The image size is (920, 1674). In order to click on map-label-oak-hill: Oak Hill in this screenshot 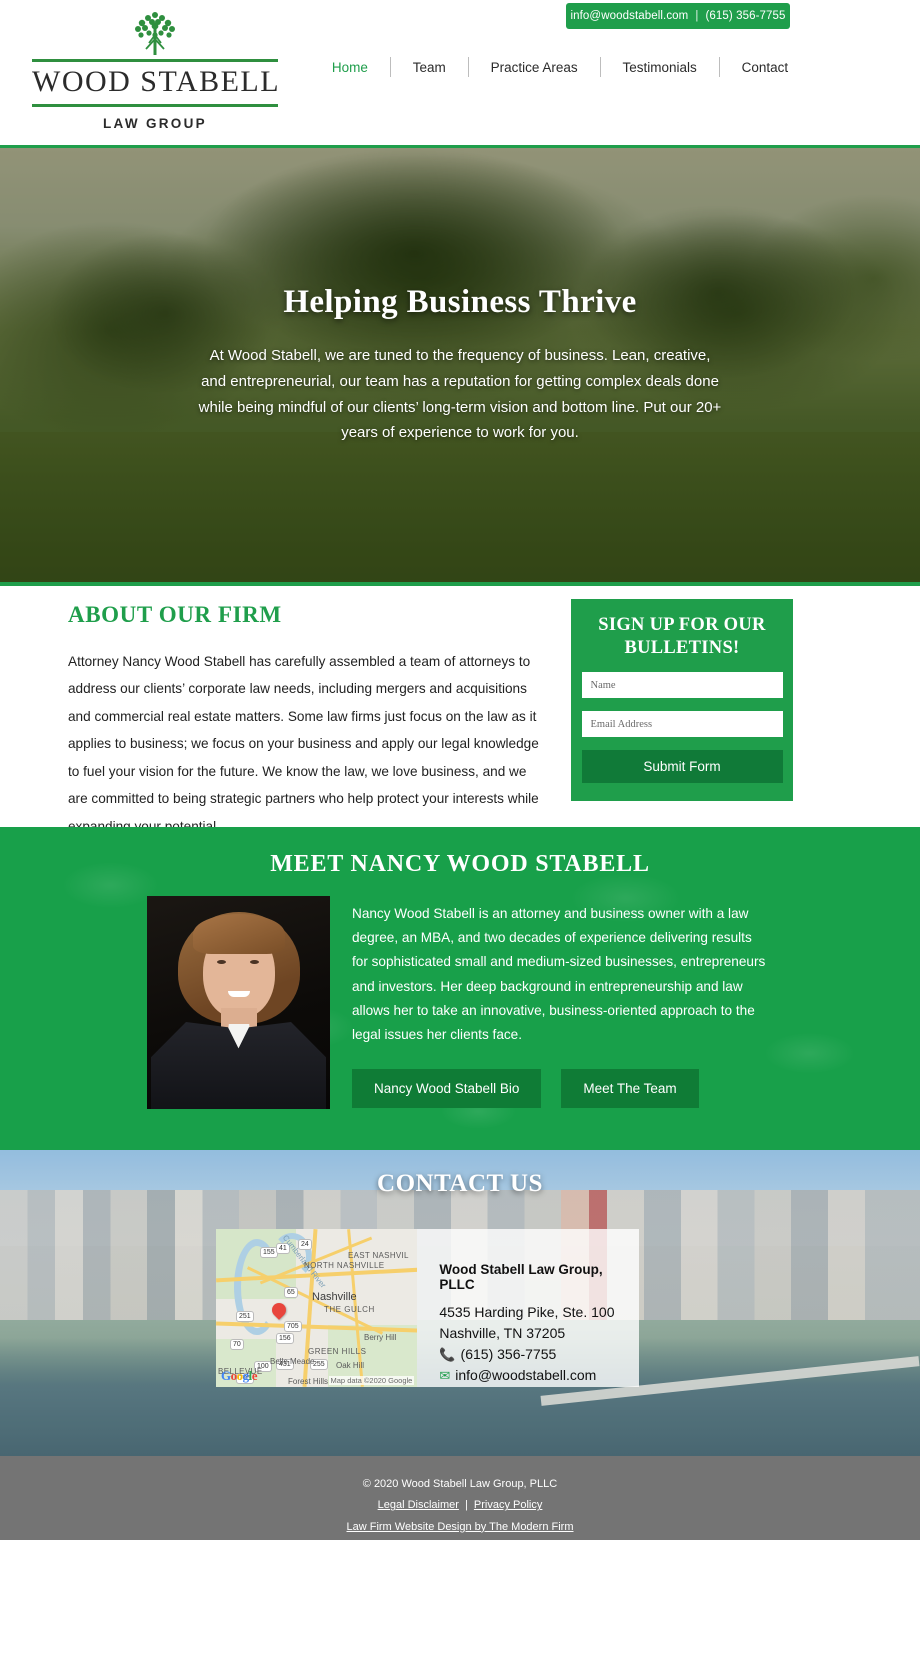, I will do `click(350, 1365)`.